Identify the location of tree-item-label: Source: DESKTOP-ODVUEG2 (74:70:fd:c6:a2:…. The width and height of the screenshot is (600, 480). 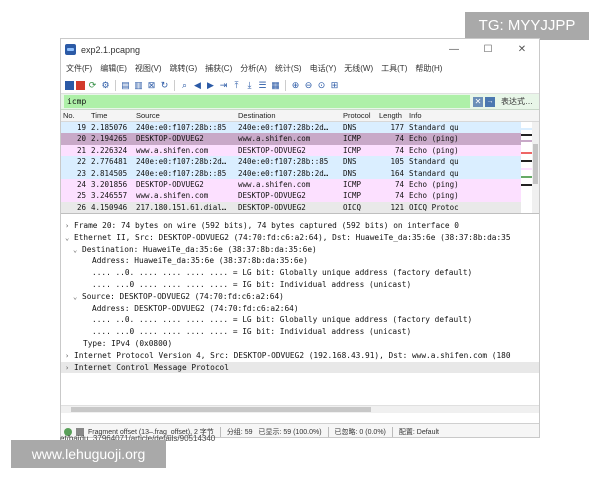
(183, 296).